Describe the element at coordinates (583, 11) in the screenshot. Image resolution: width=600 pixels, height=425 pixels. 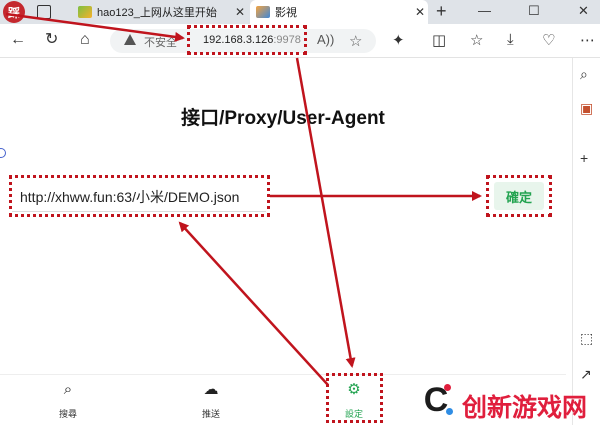
I see `close-window-button: ✕` at that location.